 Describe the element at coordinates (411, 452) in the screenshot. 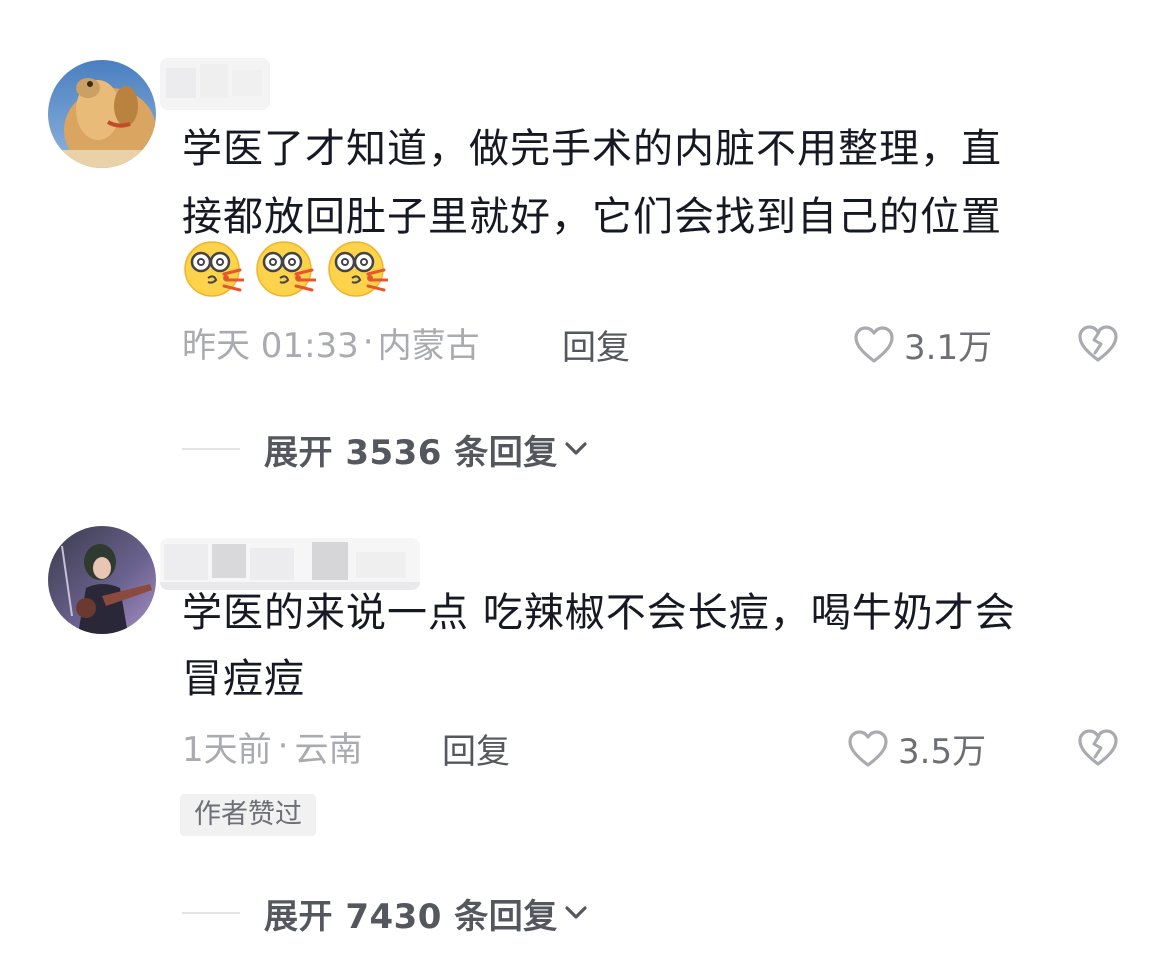

I see `expand-replies-label: 展开 3536 条回复` at that location.